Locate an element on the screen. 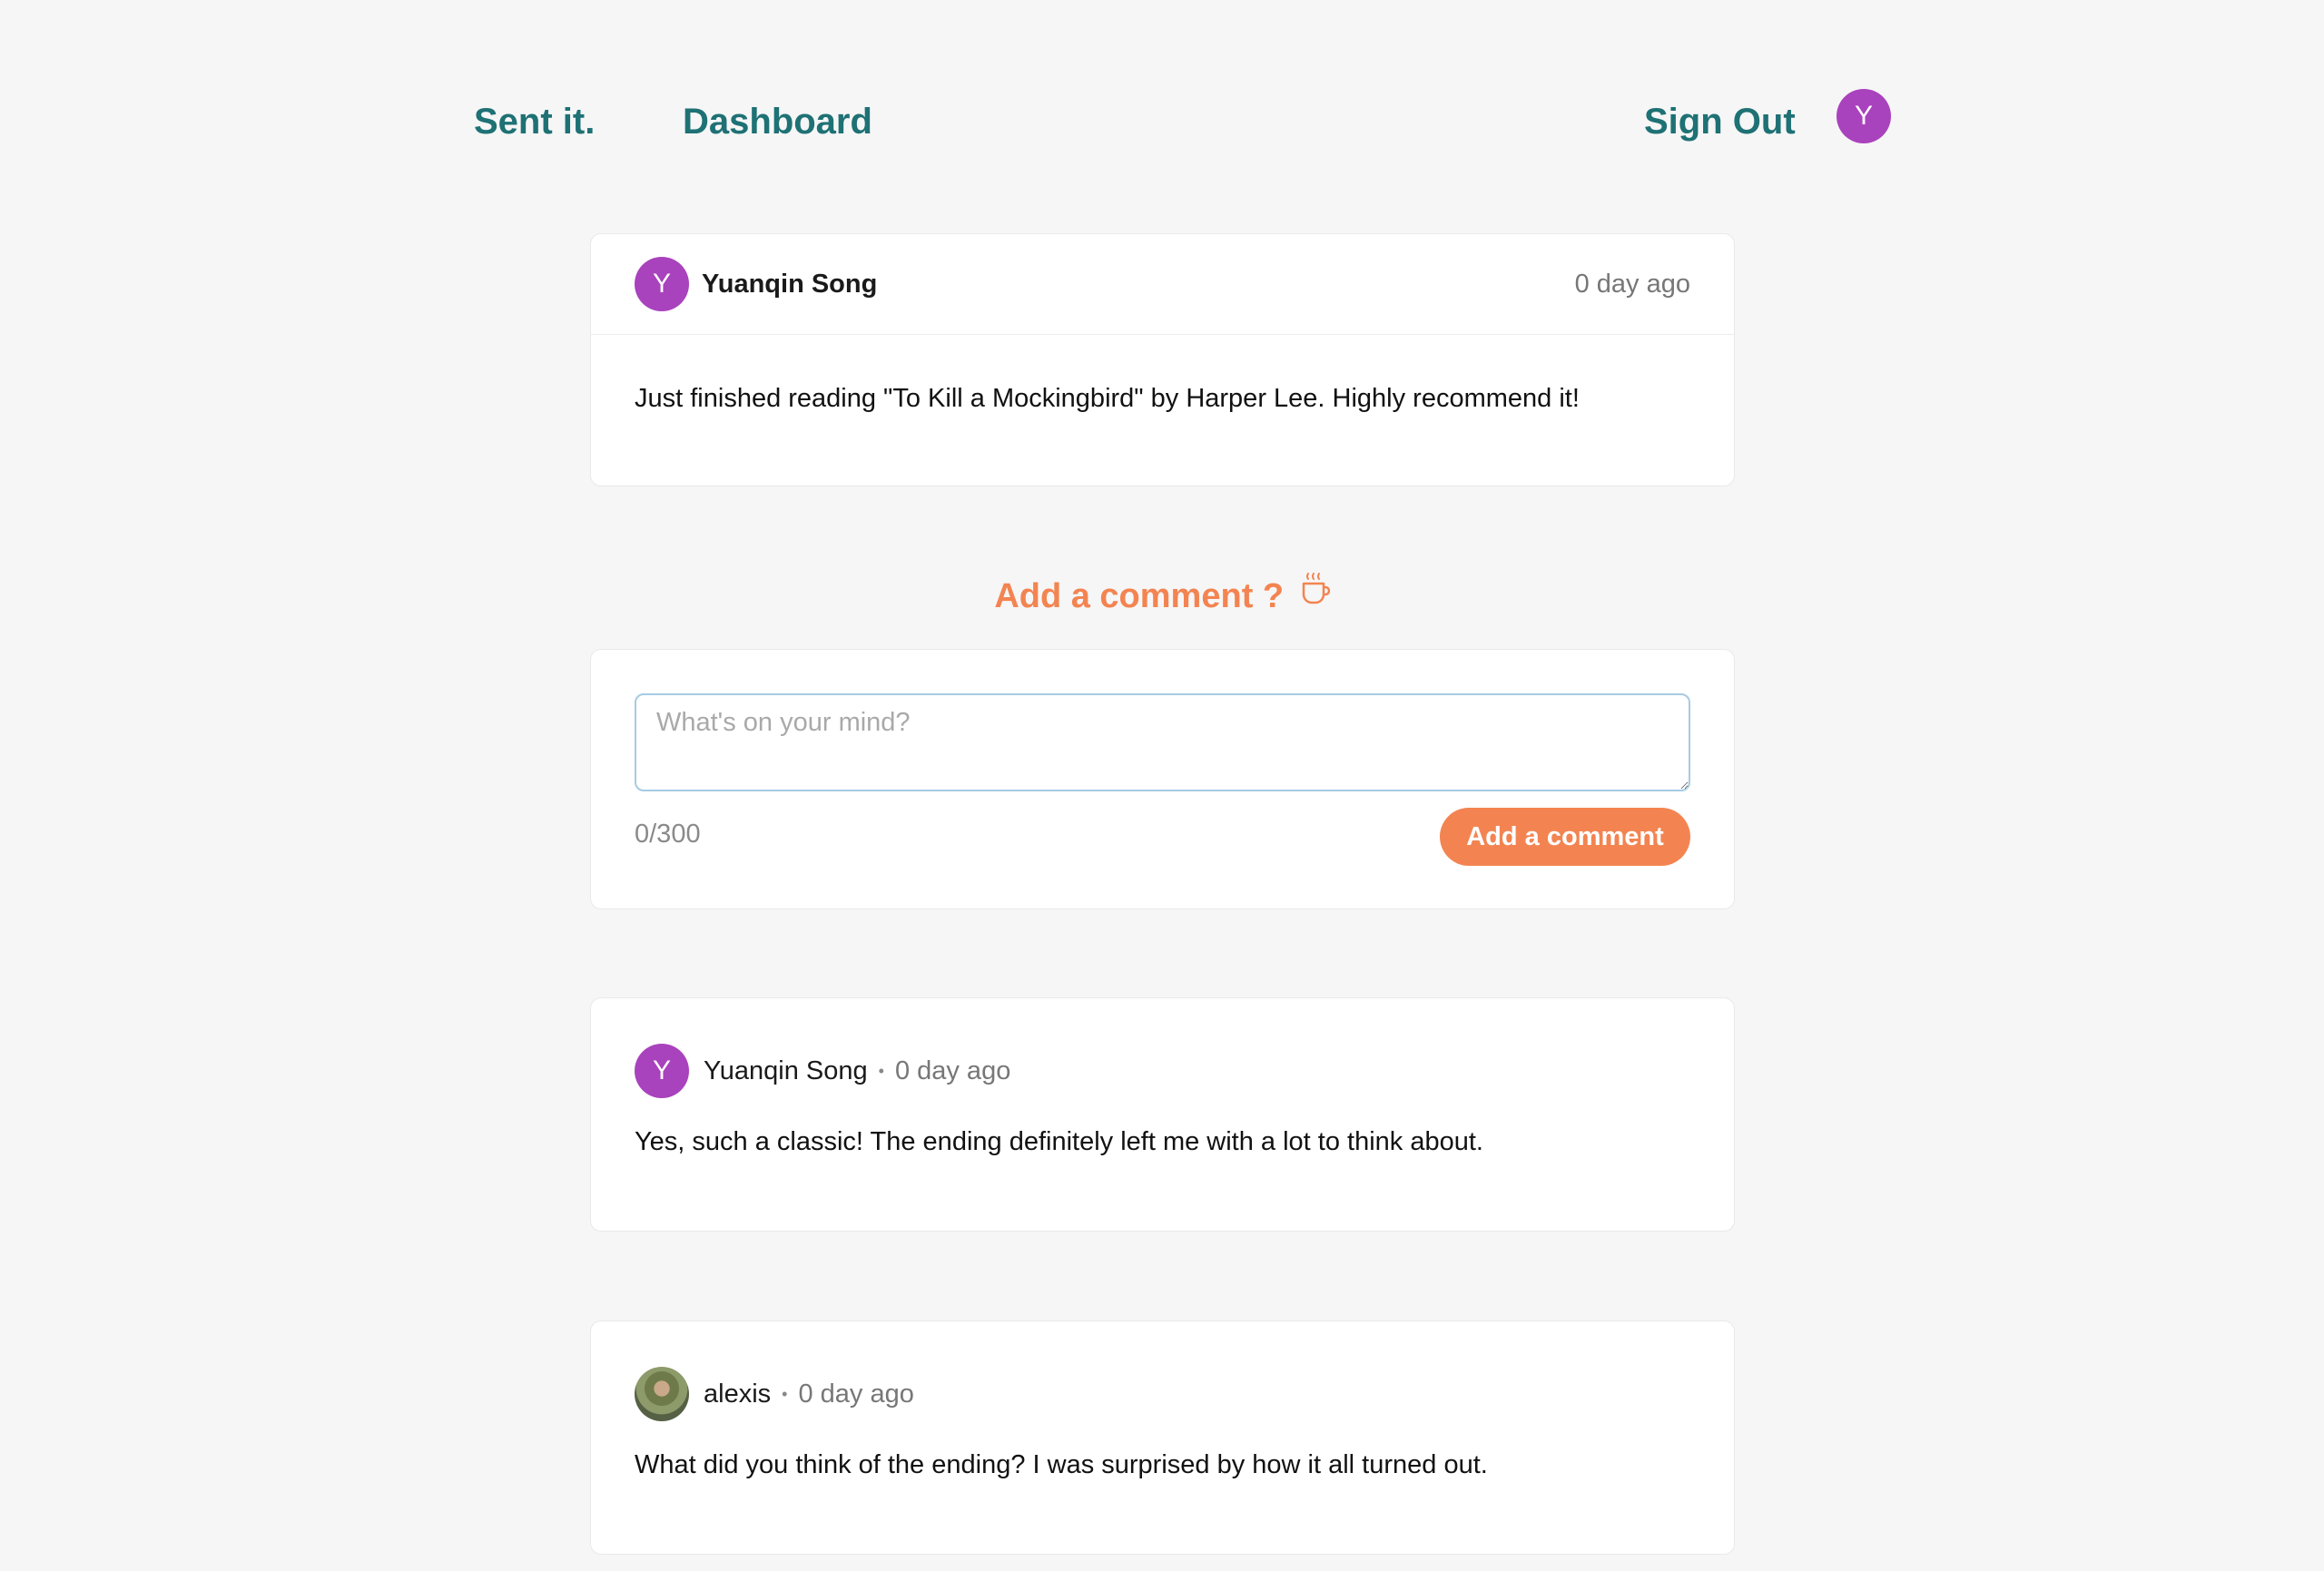 Image resolution: width=2324 pixels, height=1571 pixels. top-nav: Sent it. Dashboard Sign Out Y is located at coordinates (1162, 91).